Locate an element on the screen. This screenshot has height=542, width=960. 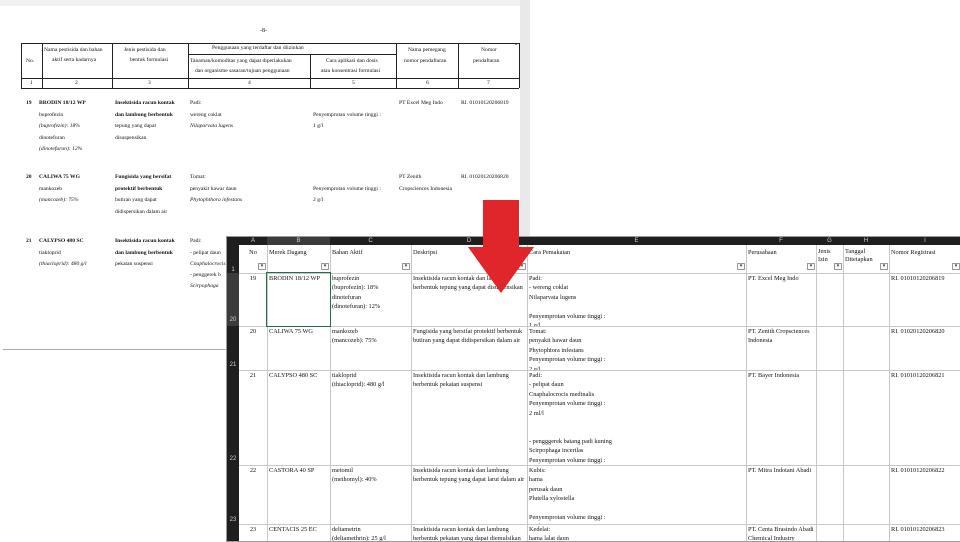
table-cell: PT. Bayer Indonesia is located at coordinates (781, 417).